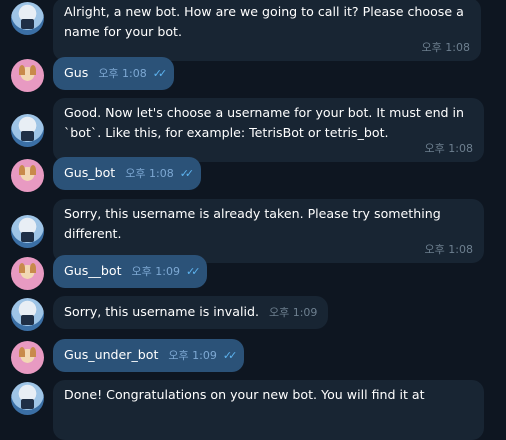 The width and height of the screenshot is (506, 440). Describe the element at coordinates (90, 172) in the screenshot. I see `message-text: Gus_bot` at that location.